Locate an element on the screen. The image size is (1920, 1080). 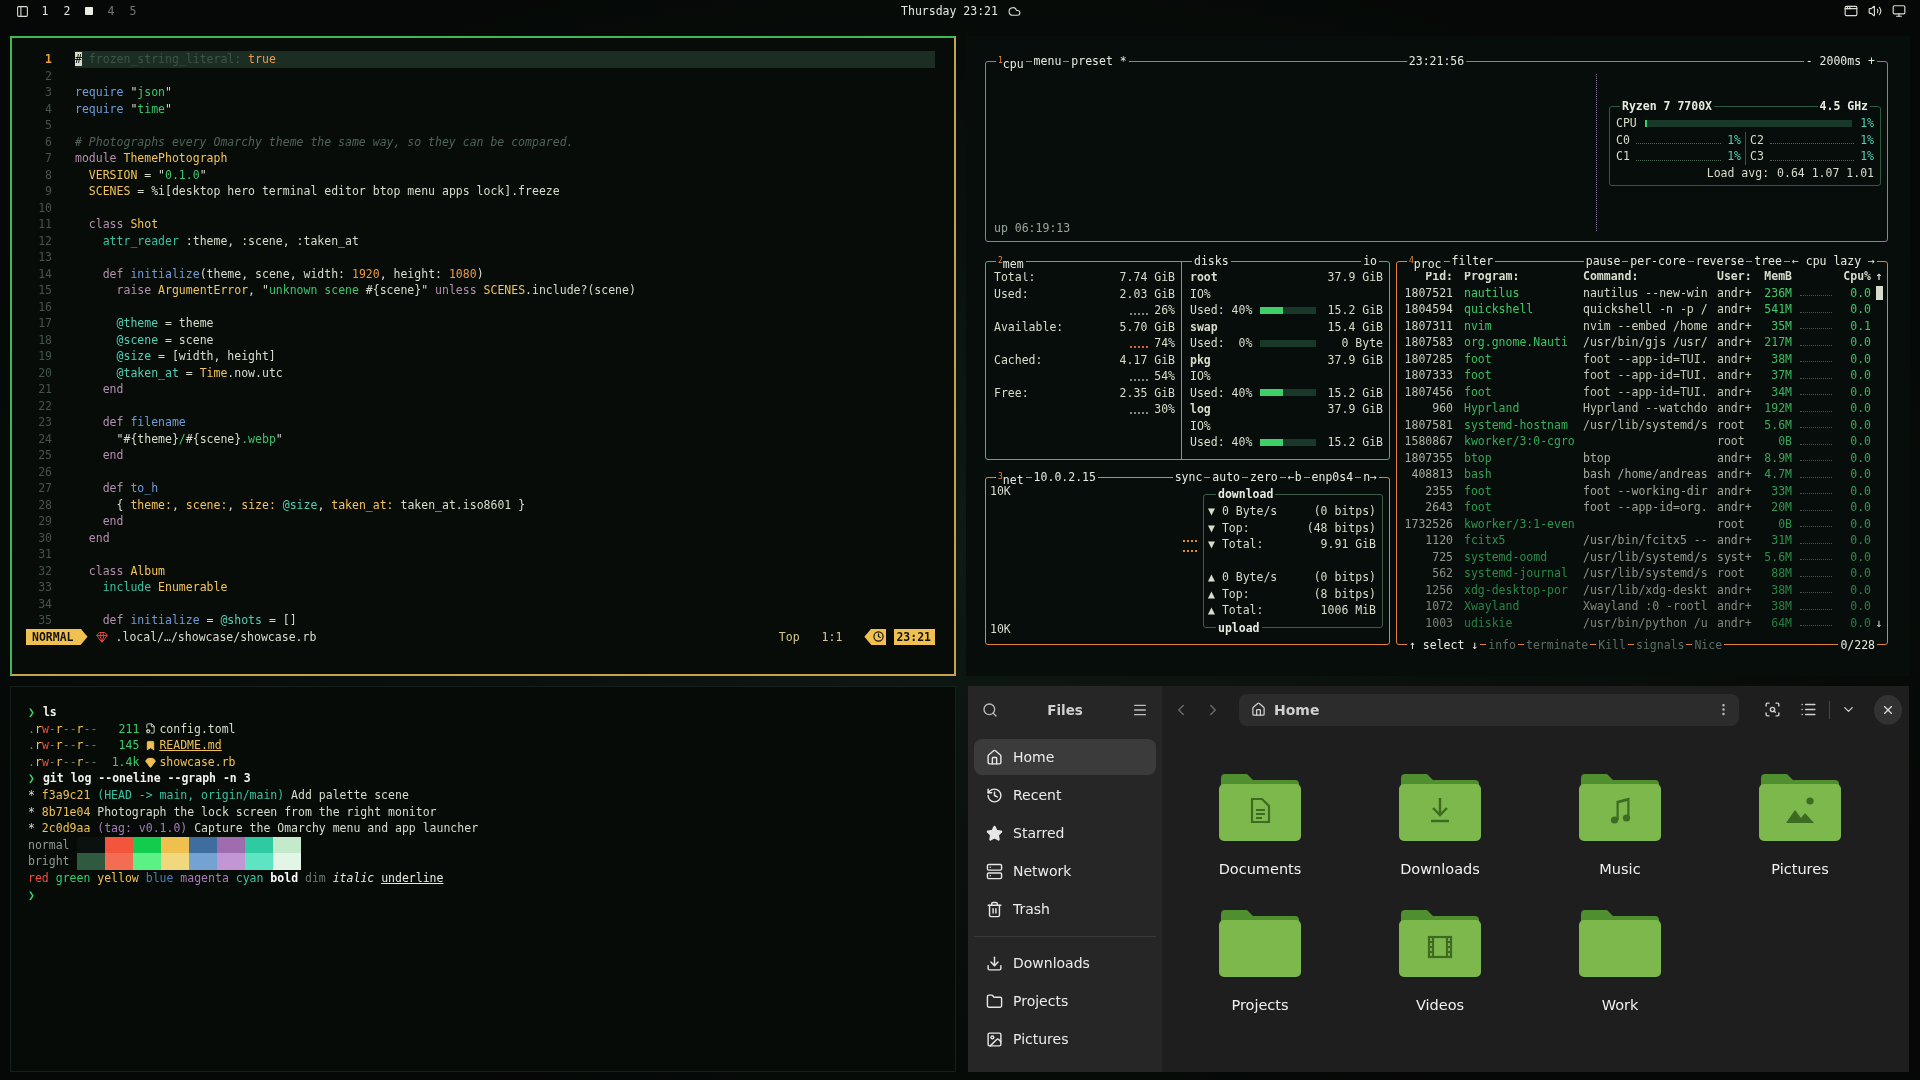
code-line: VERSION = "0.1.0" is located at coordinates (147, 174).